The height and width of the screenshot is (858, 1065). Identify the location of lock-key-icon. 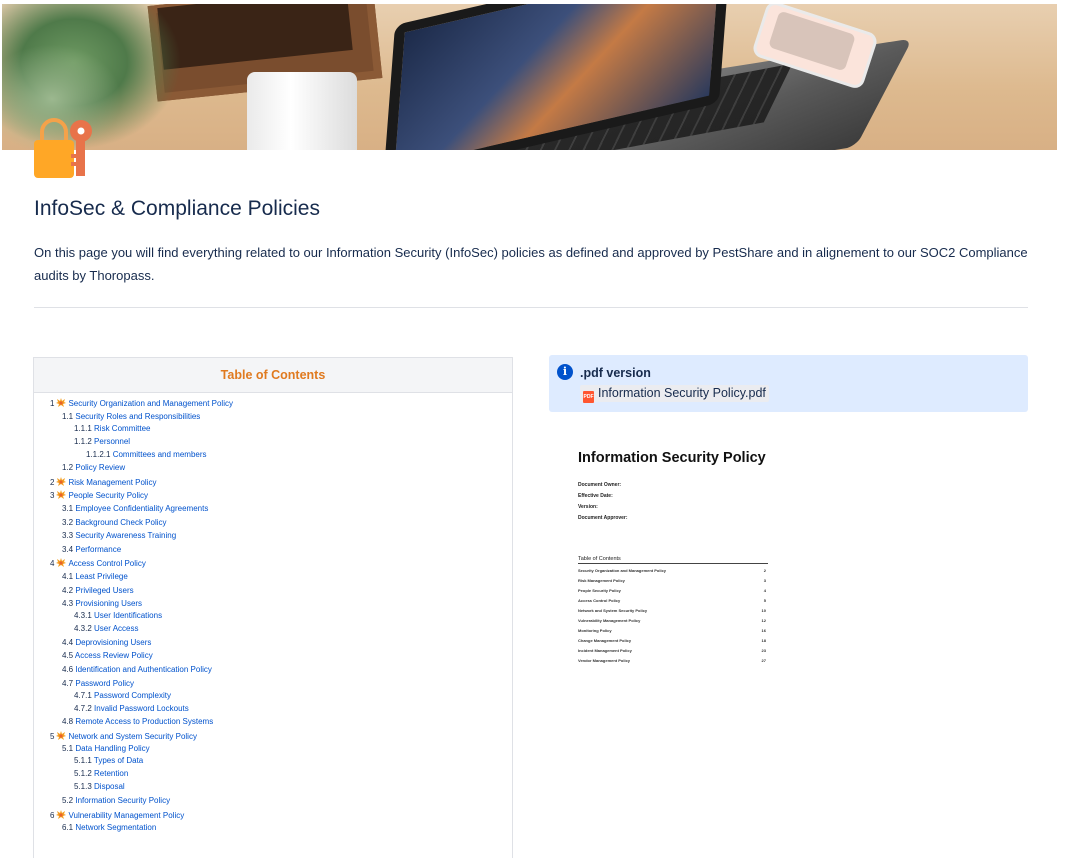
(65, 149).